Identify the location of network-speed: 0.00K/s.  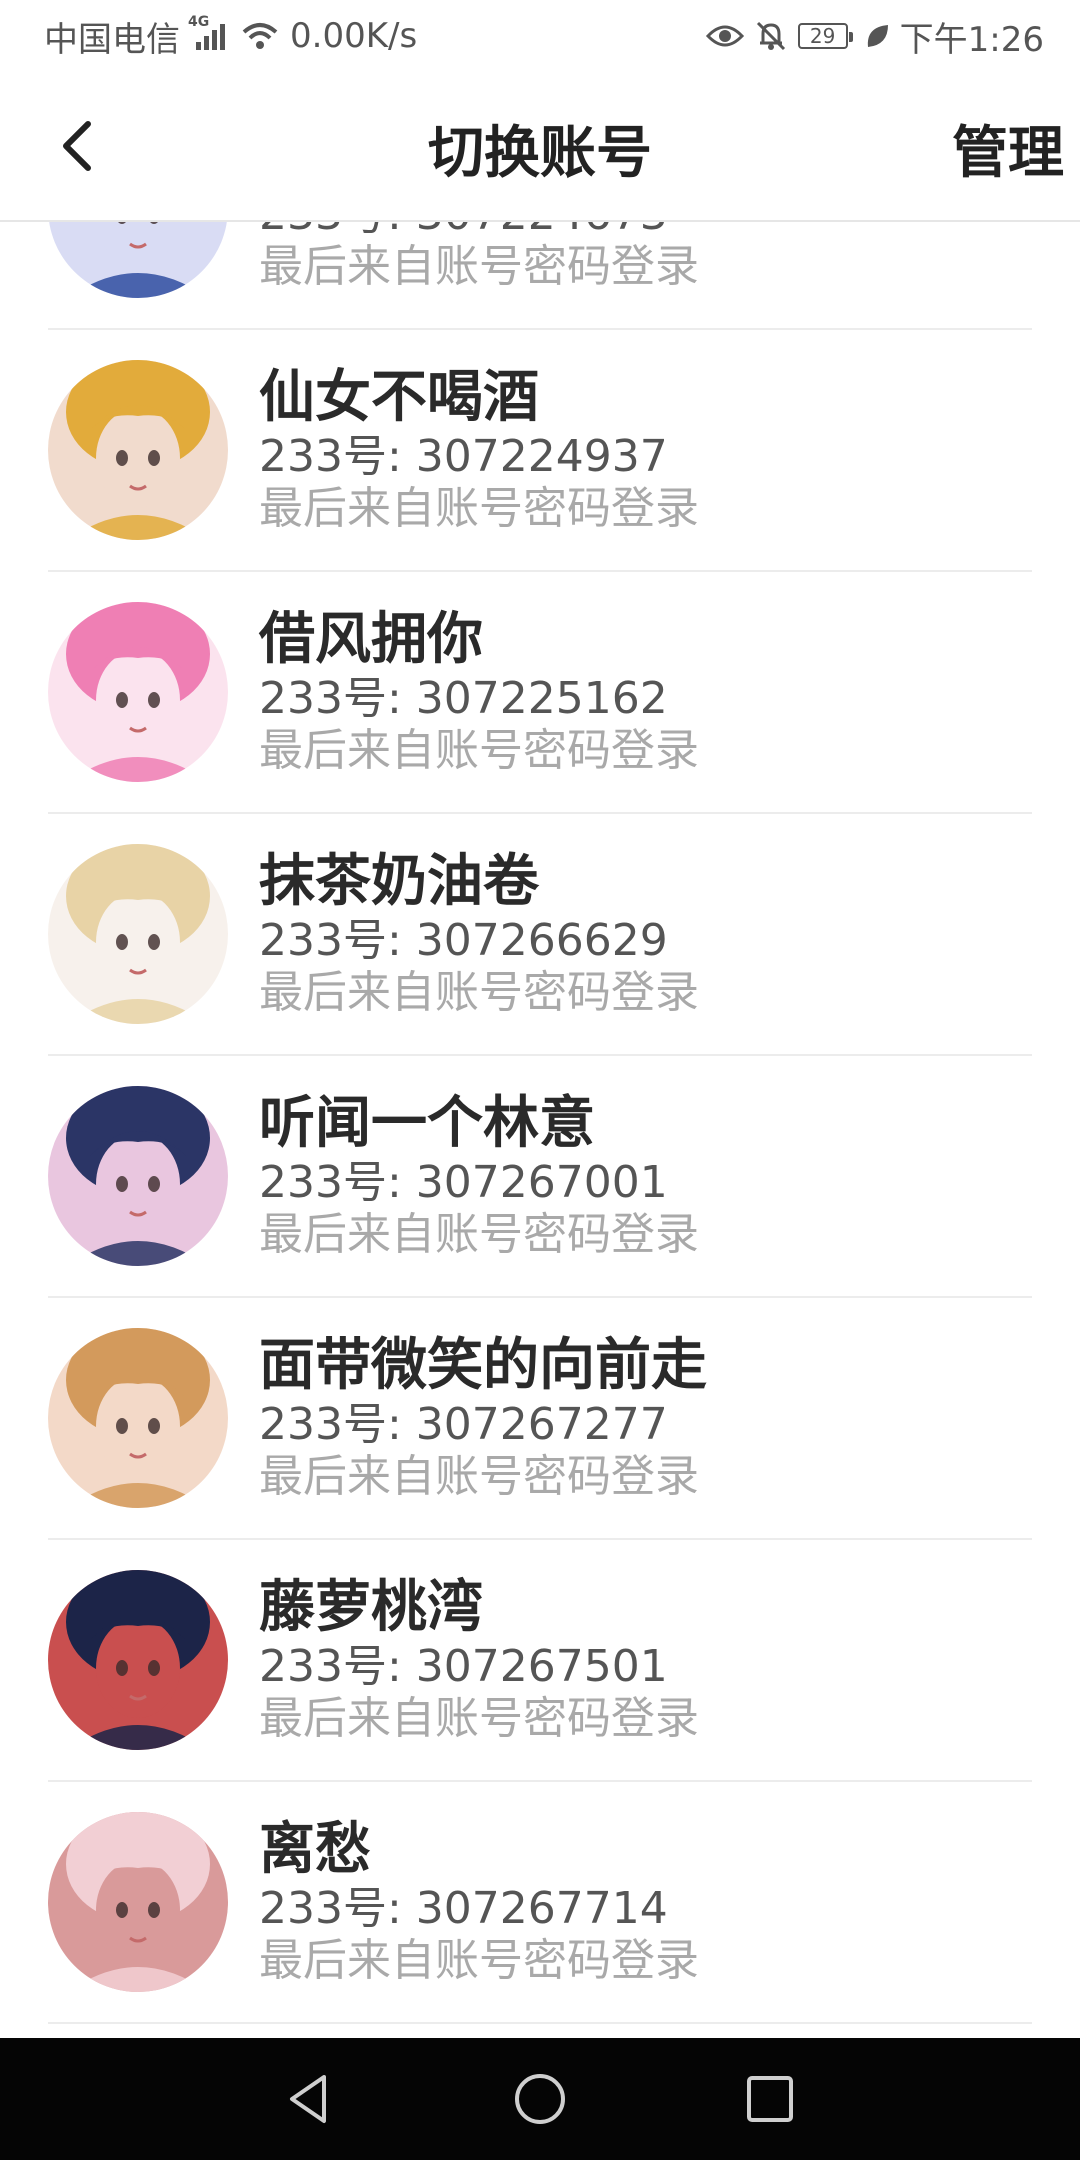
(354, 36).